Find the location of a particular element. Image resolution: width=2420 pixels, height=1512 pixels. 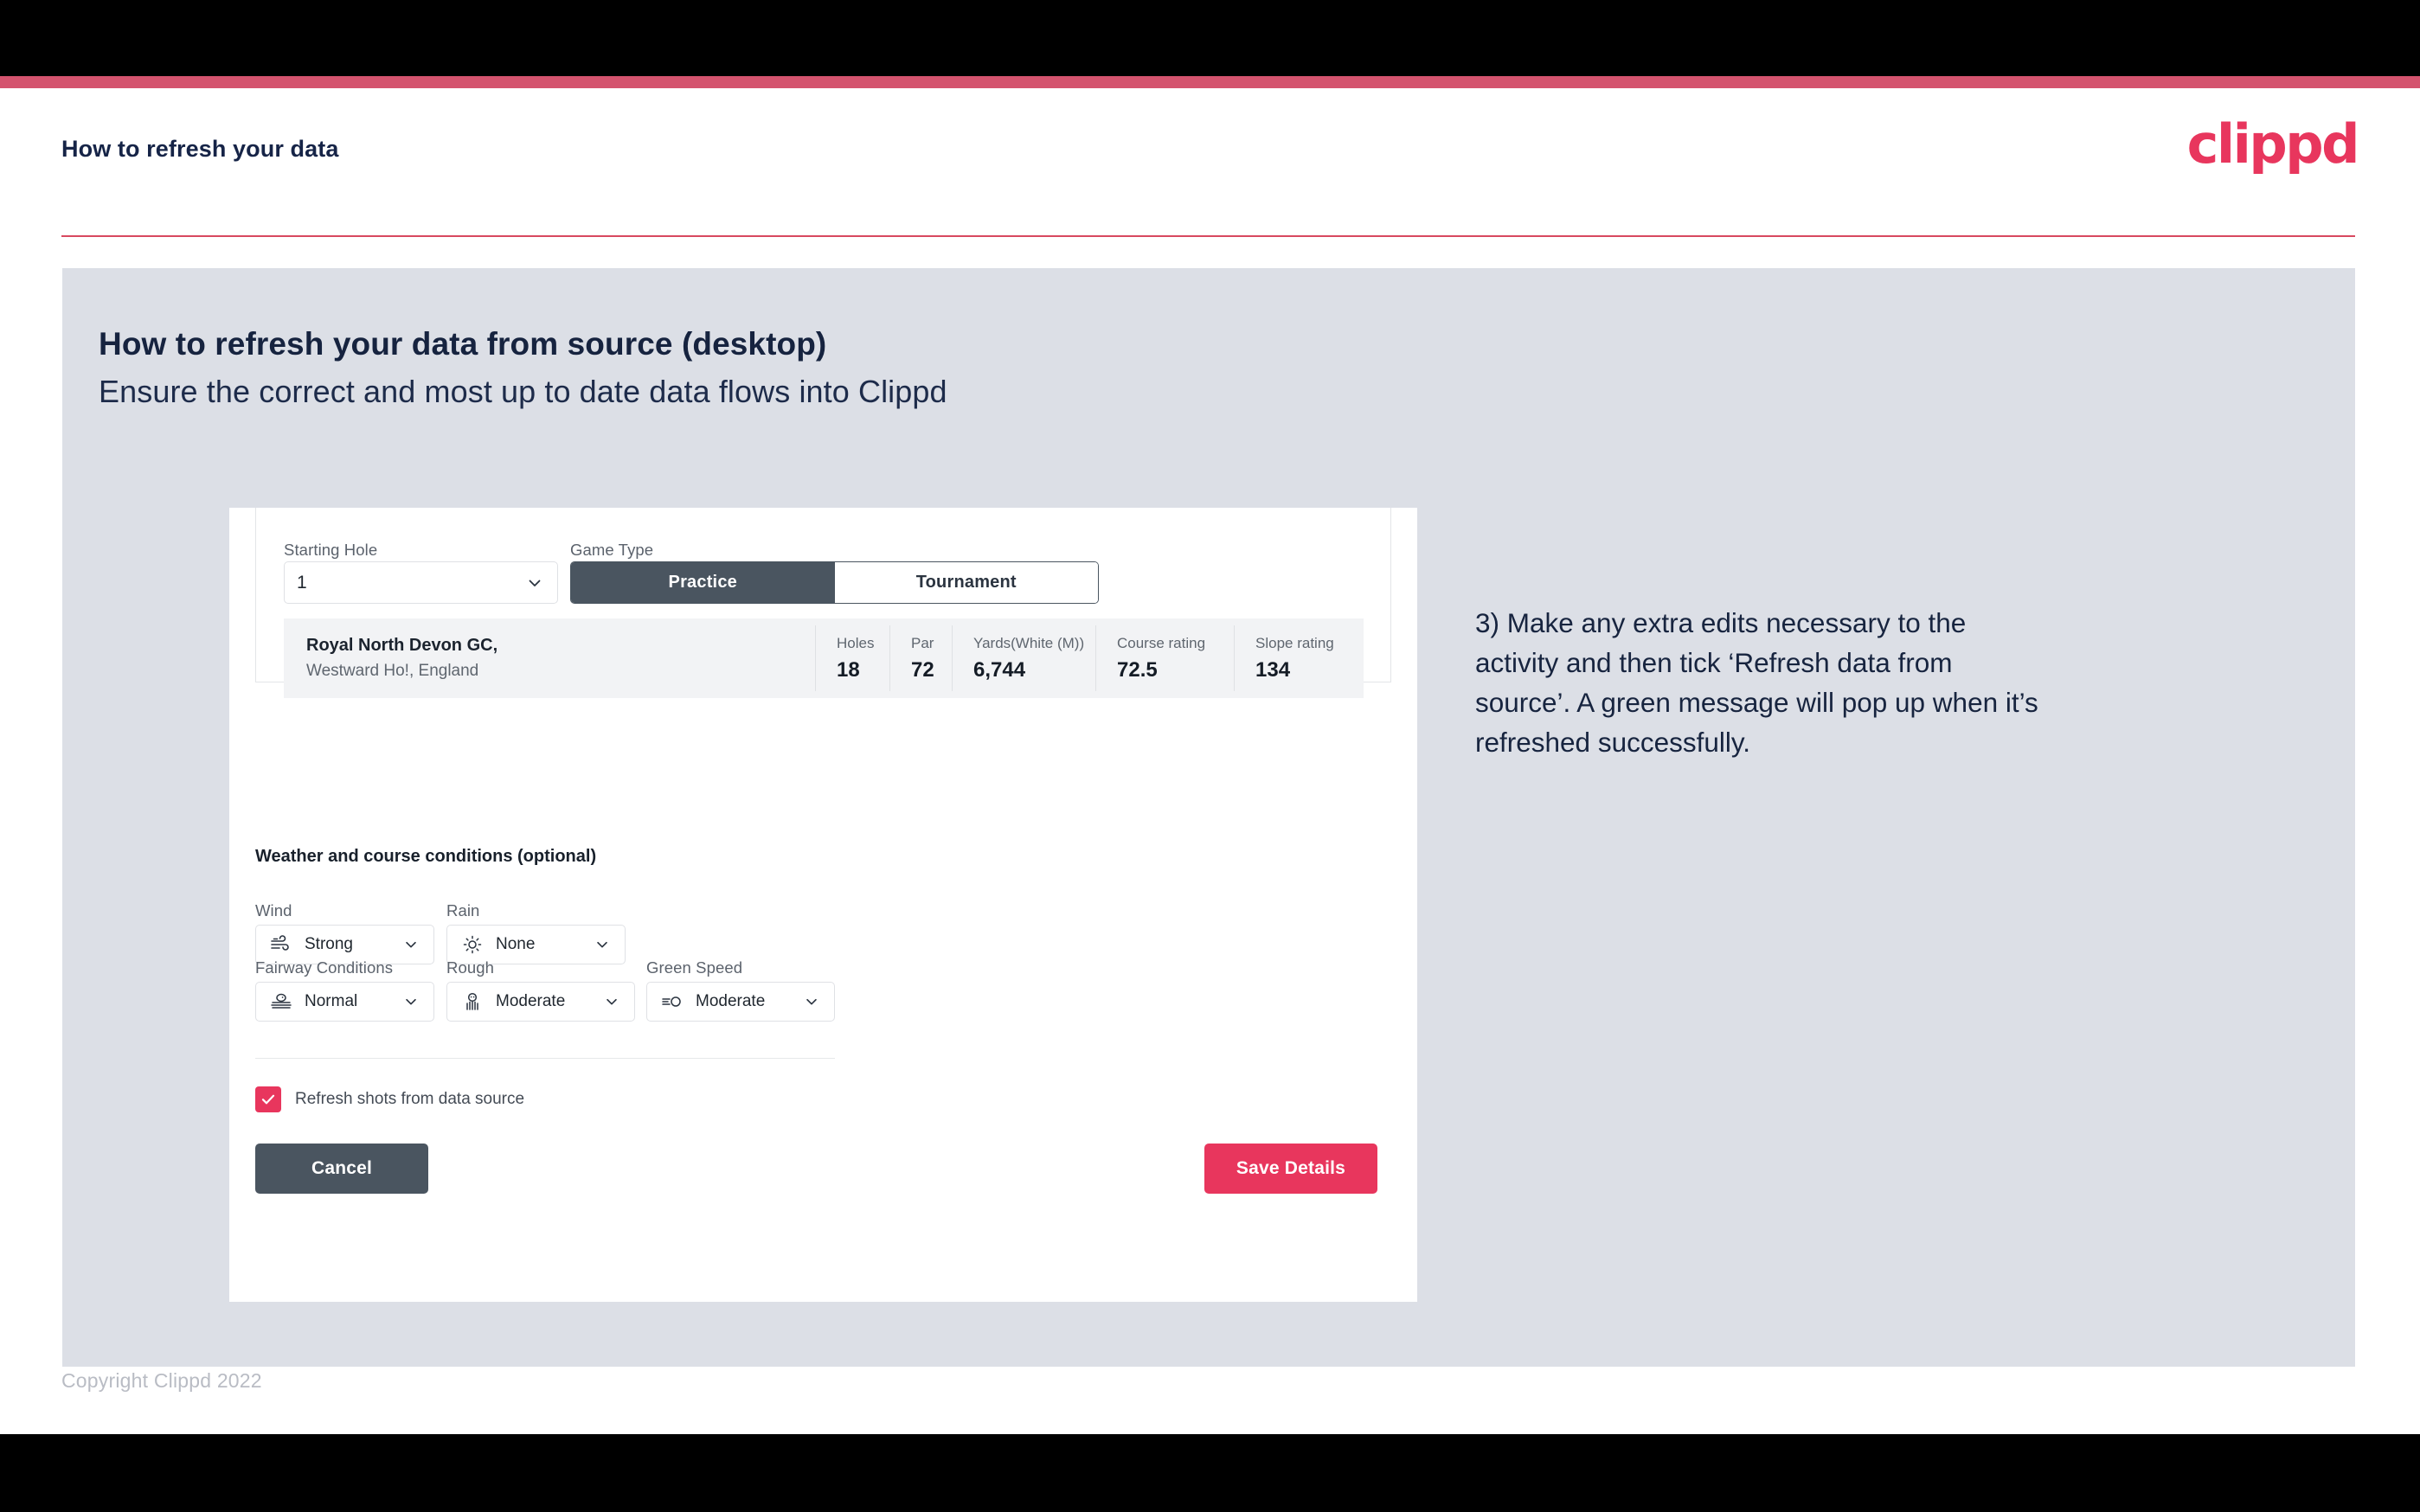

refresh-from-source-checkbox-row: Refresh shots from data source is located at coordinates (389, 1099).